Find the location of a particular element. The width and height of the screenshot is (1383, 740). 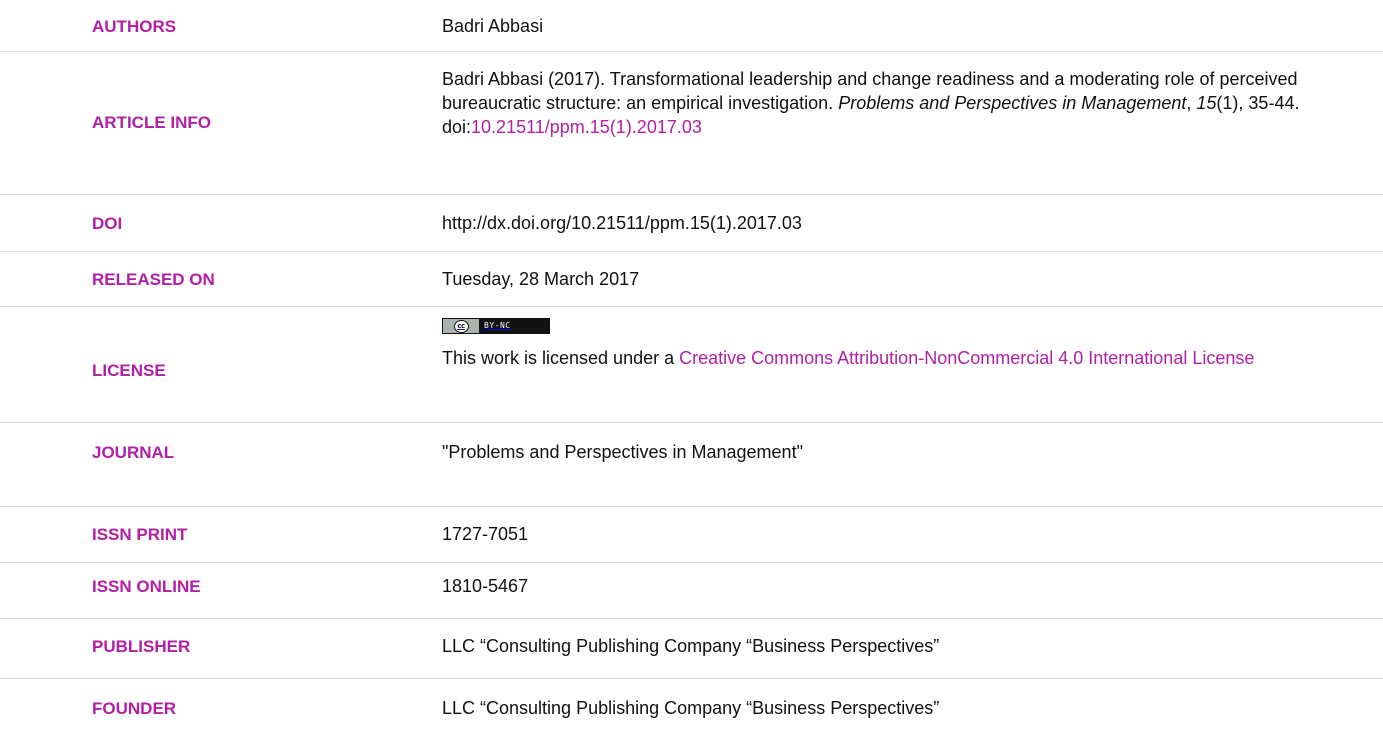

row-authors: AUTHORS Badri Abbasi is located at coordinates (691, 26).